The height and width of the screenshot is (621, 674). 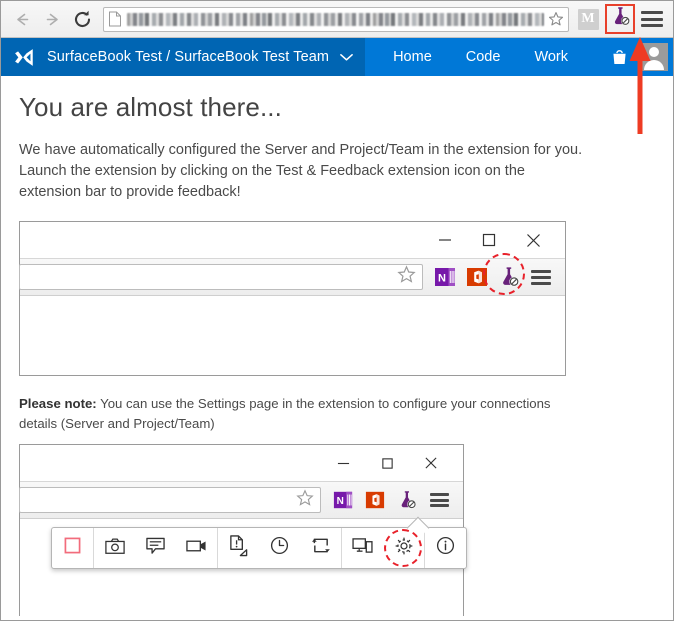 What do you see at coordinates (115, 19) in the screenshot?
I see `page-document-icon` at bounding box center [115, 19].